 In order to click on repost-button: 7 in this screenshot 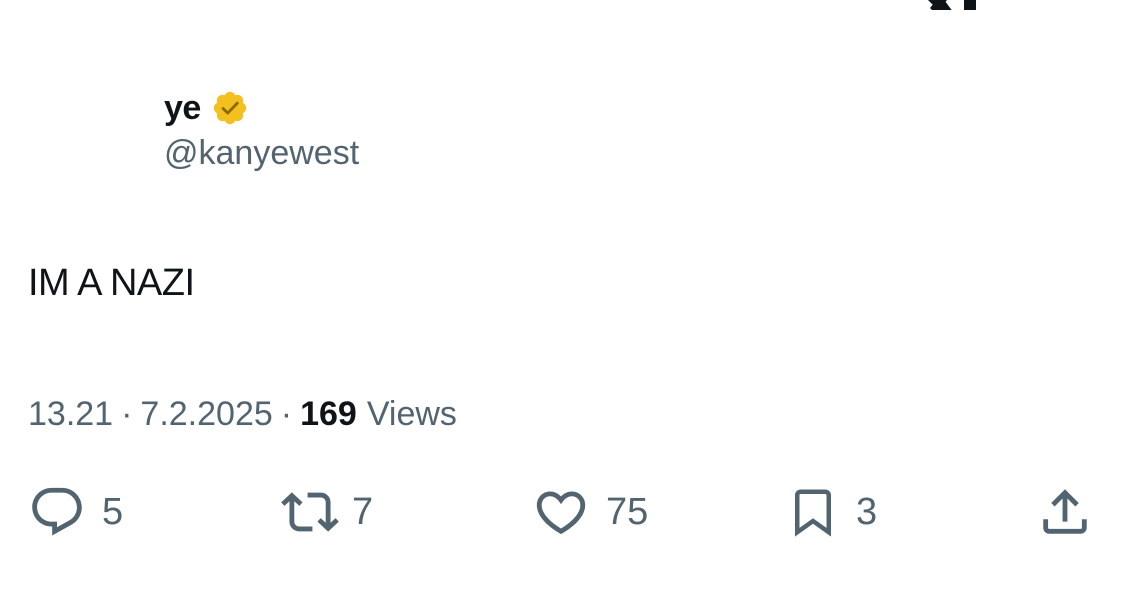, I will do `click(324, 512)`.